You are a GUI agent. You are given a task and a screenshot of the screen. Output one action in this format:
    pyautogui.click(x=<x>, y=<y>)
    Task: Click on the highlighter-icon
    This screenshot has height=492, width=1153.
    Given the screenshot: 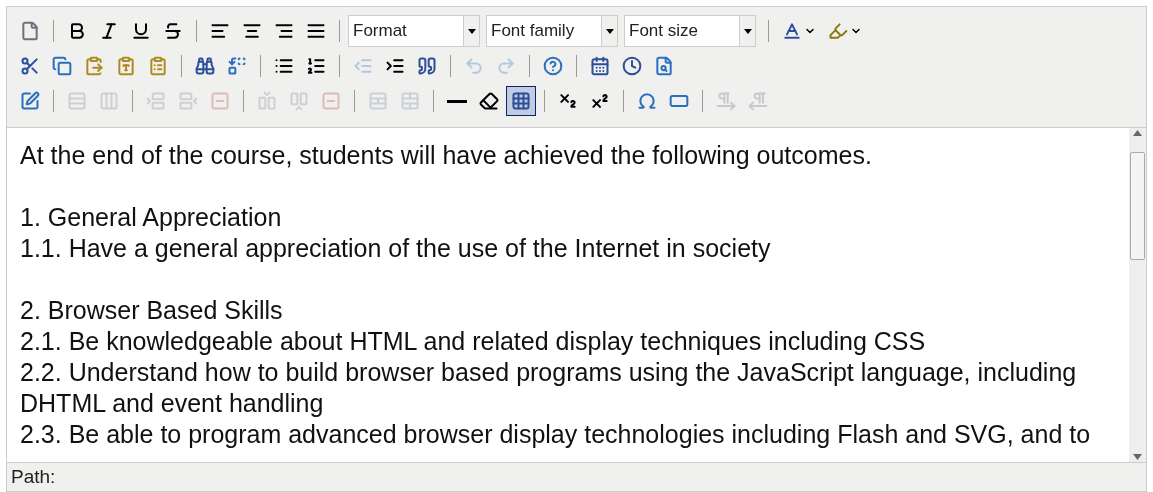 What is the action you would take?
    pyautogui.click(x=838, y=31)
    